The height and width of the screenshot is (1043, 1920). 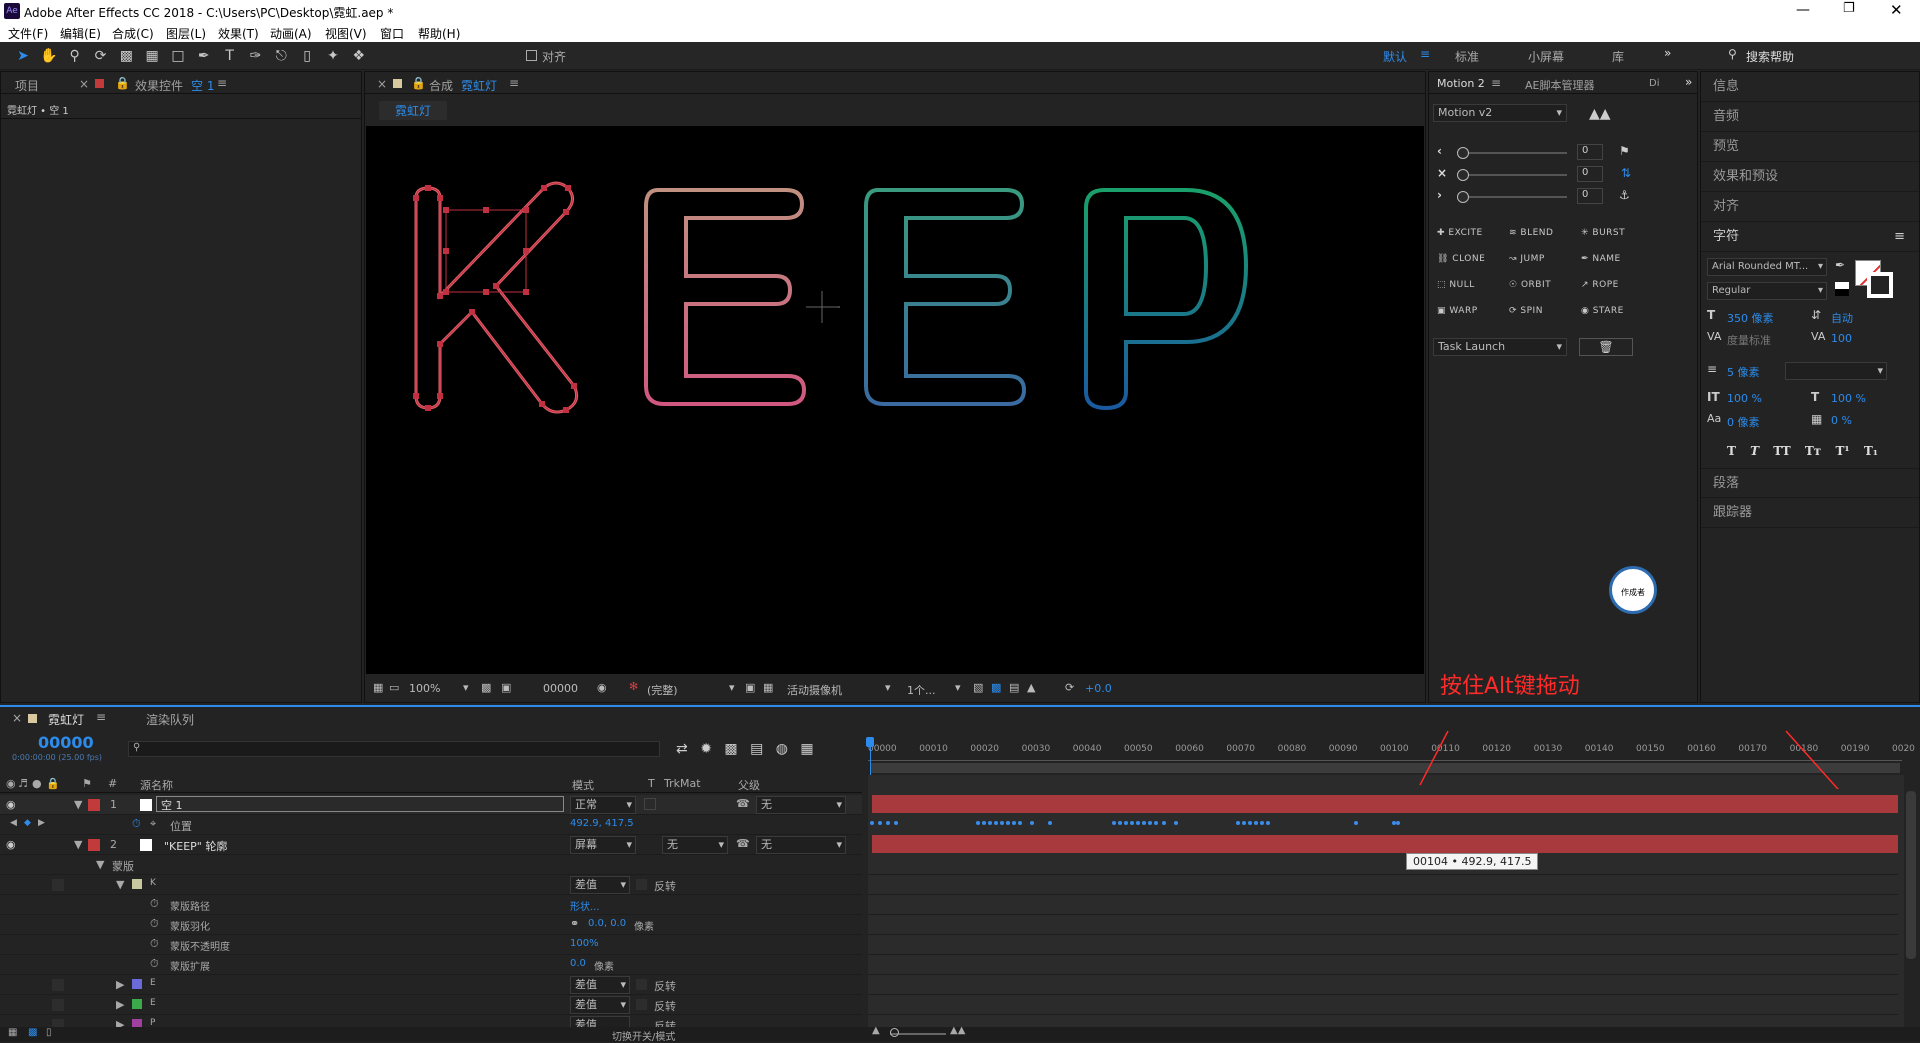 I want to click on zoom-dropdown: 100%, so click(x=424, y=688).